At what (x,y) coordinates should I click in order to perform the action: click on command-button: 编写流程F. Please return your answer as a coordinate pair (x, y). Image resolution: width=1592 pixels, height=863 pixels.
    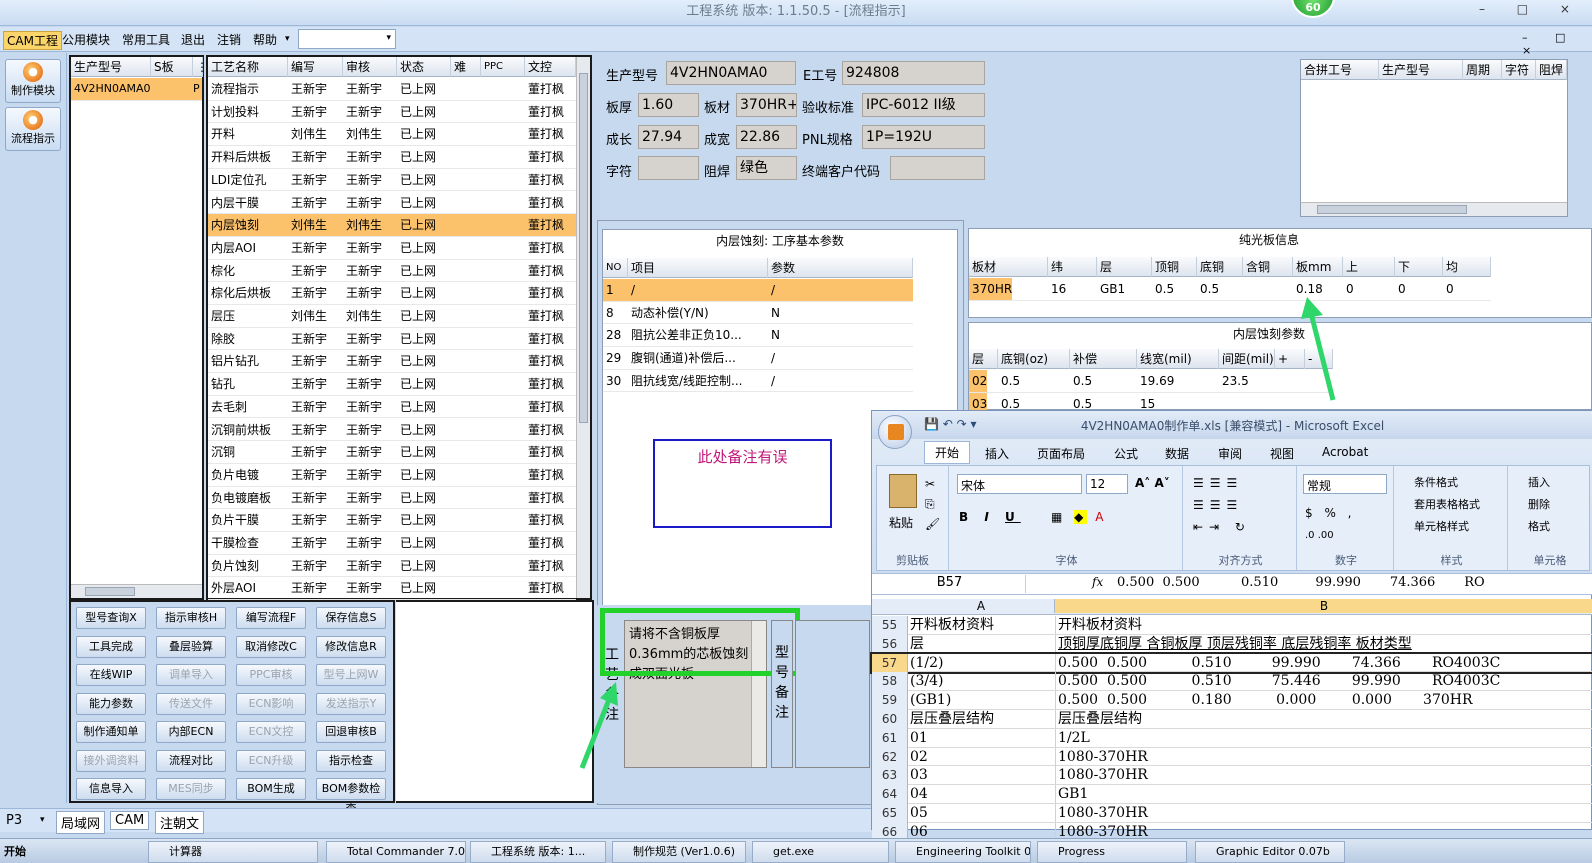
    Looking at the image, I should click on (271, 618).